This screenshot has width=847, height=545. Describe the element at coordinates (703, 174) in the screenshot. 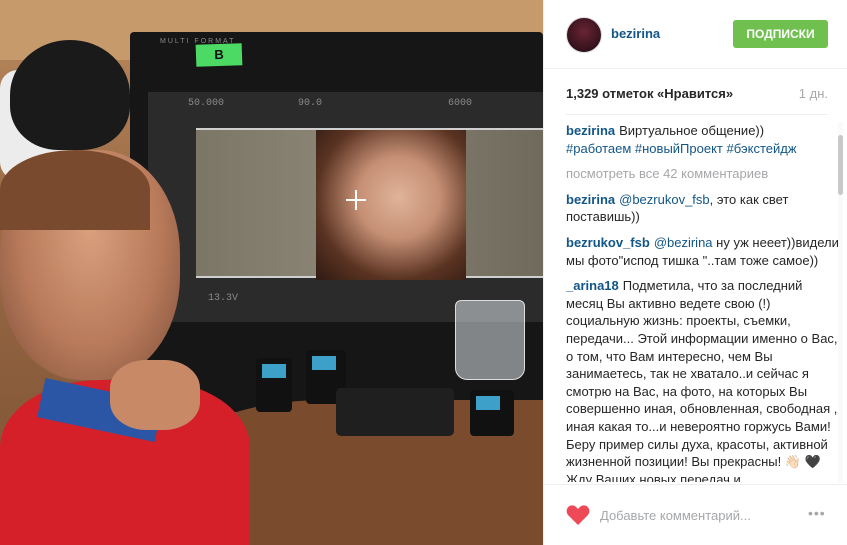

I see `view-all-comments-link: посмотреть все 42 комментариев` at that location.